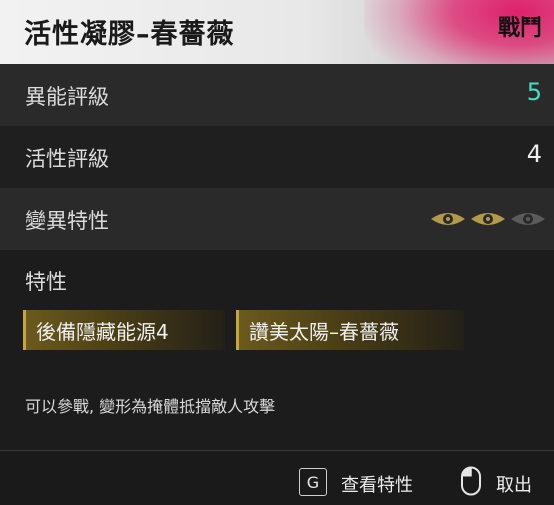 The width and height of the screenshot is (554, 505). I want to click on take-out-action: 取出, so click(514, 484).